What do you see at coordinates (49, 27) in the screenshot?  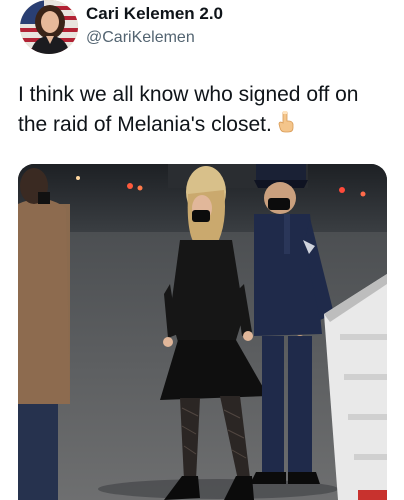 I see `avatar` at bounding box center [49, 27].